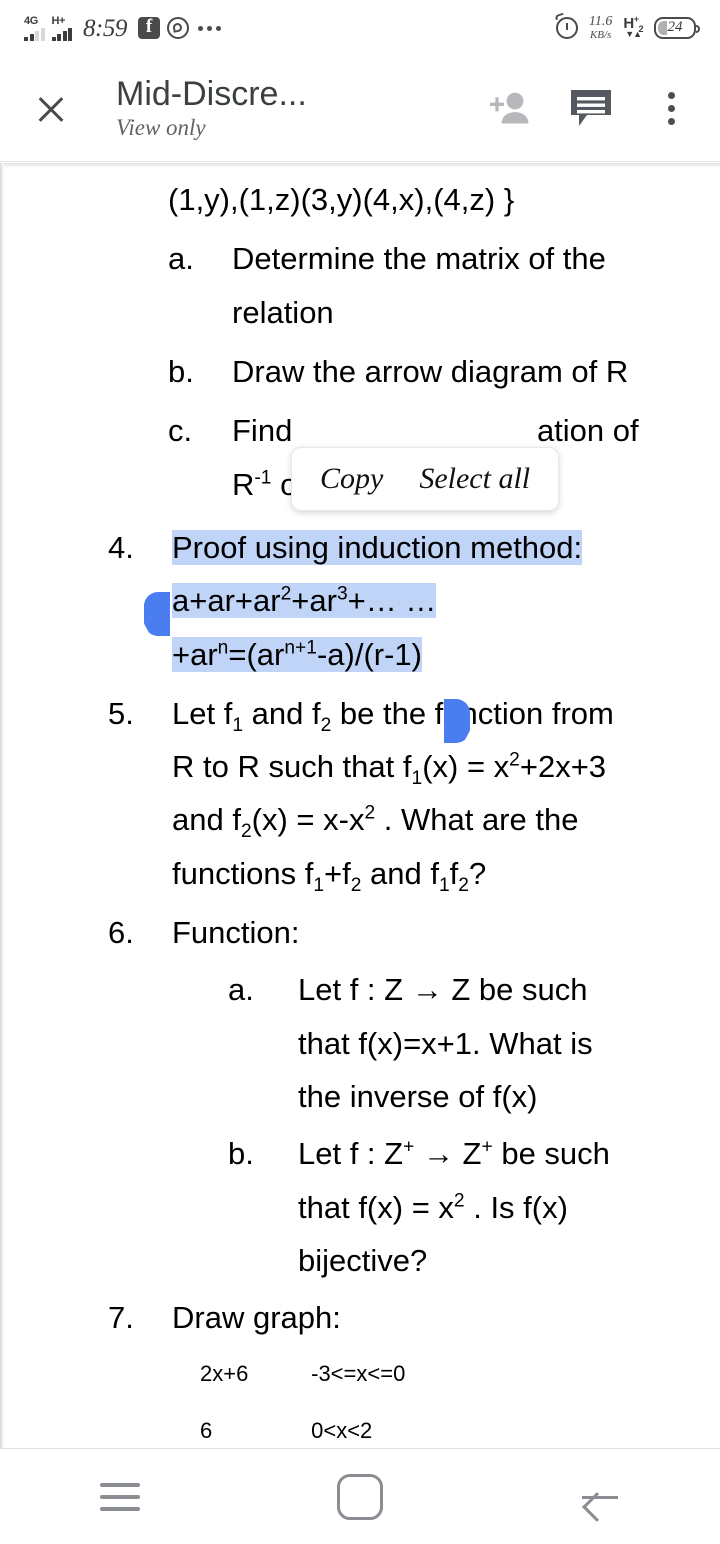 The width and height of the screenshot is (720, 1544). What do you see at coordinates (600, 34) in the screenshot?
I see `data-speed-unit: KB/s` at bounding box center [600, 34].